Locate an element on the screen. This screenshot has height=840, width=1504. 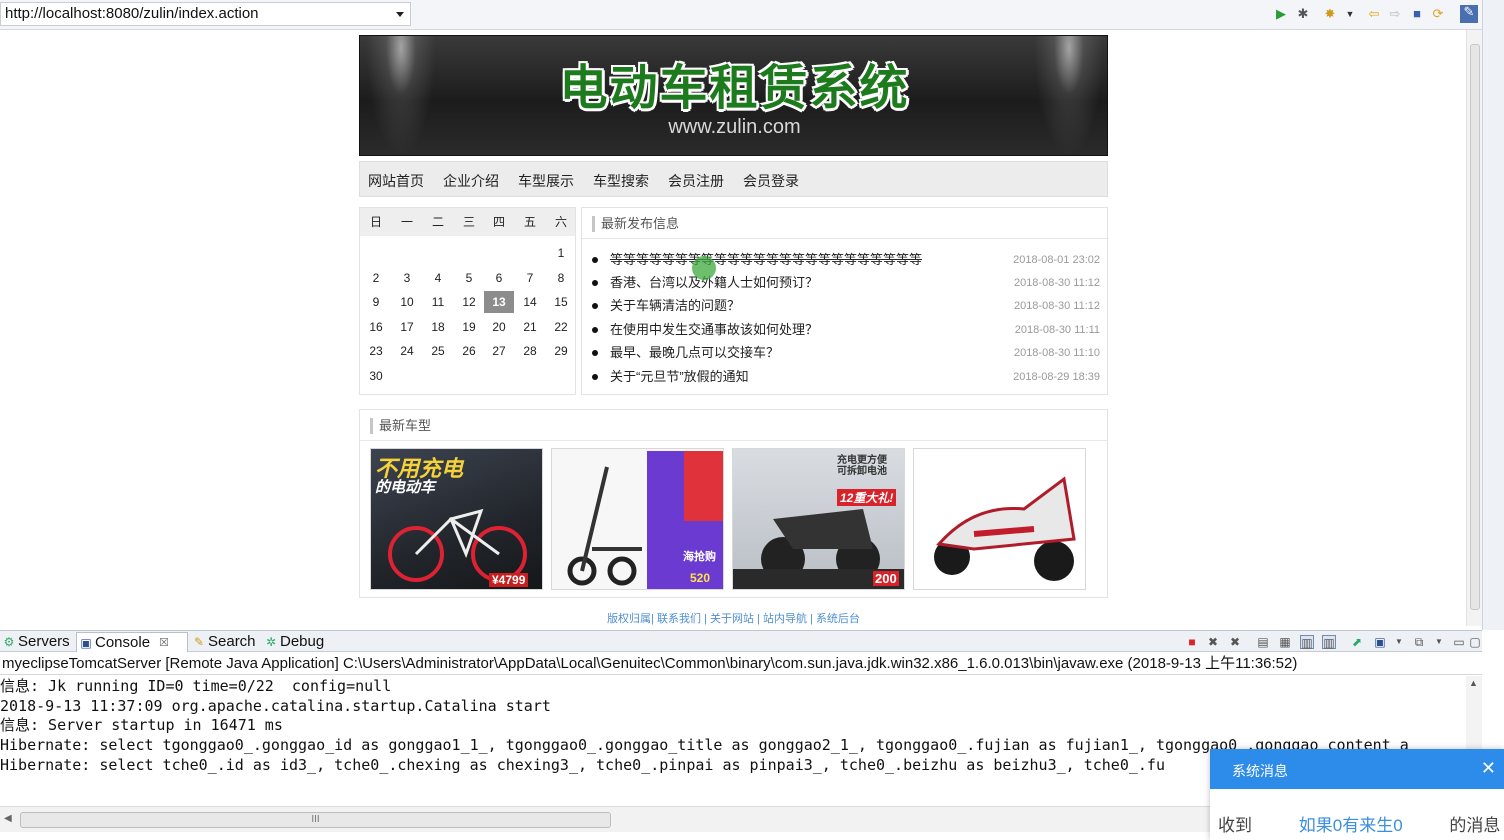
news-date: 2018-08-30 11:11 is located at coordinates (1057, 330).